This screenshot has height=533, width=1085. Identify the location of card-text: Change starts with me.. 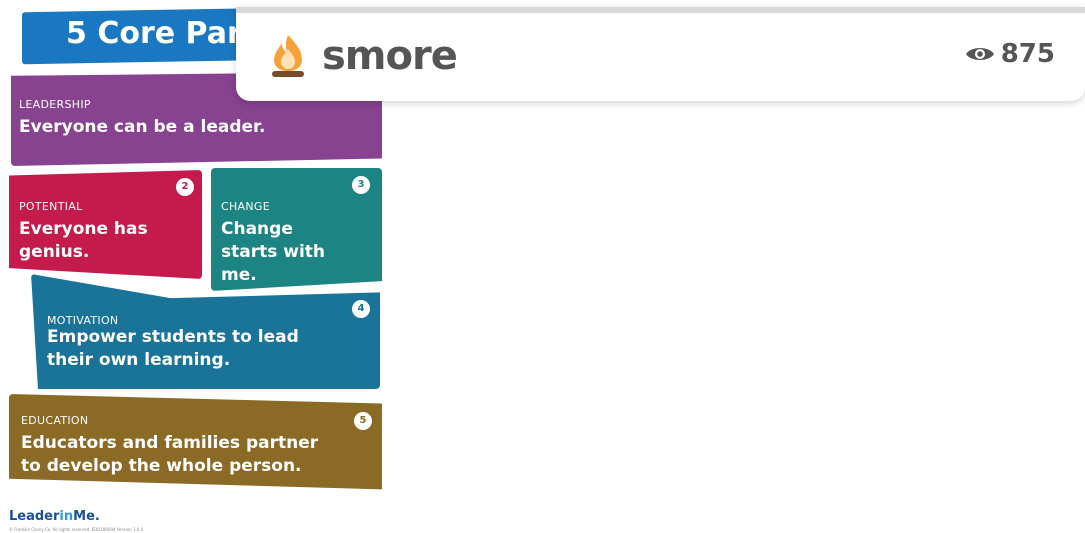
(273, 252).